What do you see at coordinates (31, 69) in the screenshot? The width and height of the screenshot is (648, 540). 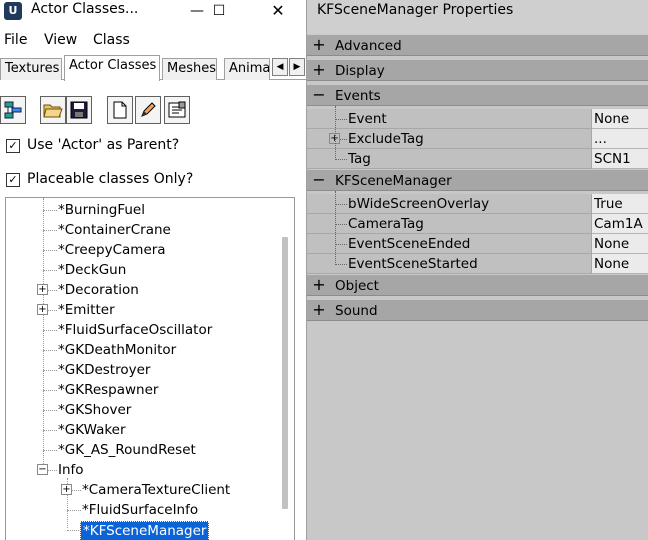 I see `tab-textures: Textures` at bounding box center [31, 69].